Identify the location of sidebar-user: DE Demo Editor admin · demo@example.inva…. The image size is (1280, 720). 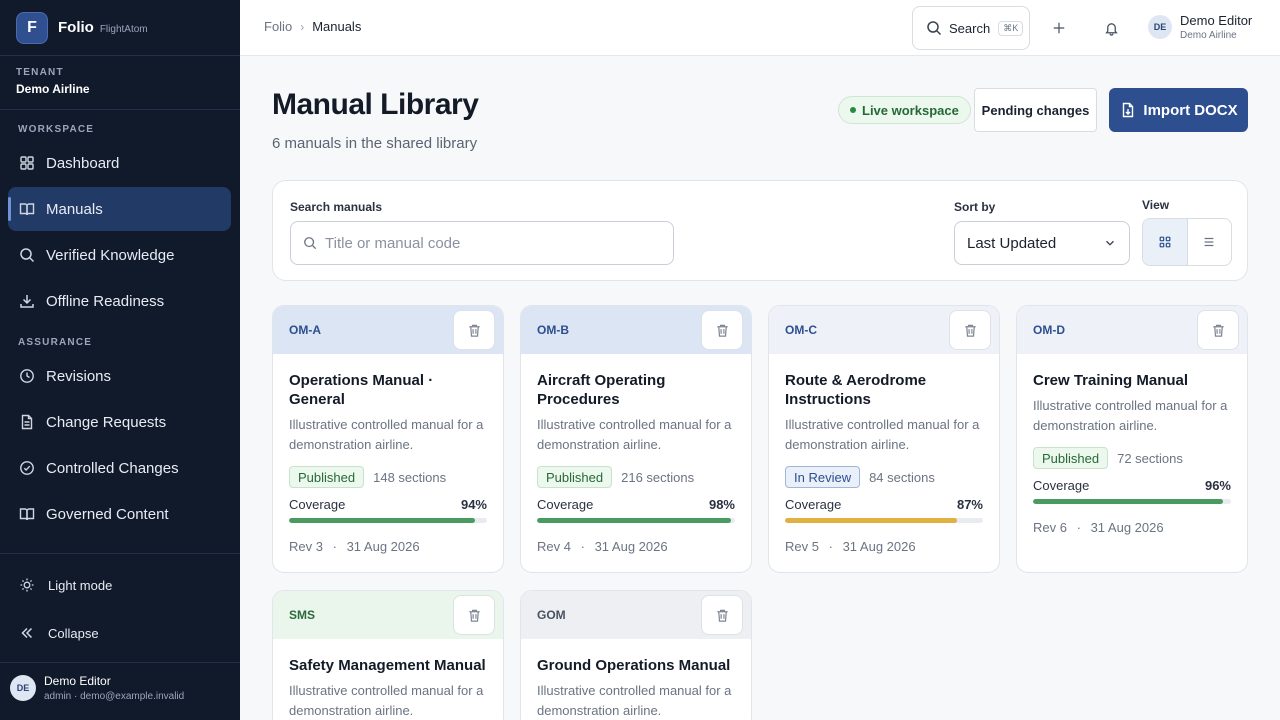
(97, 688).